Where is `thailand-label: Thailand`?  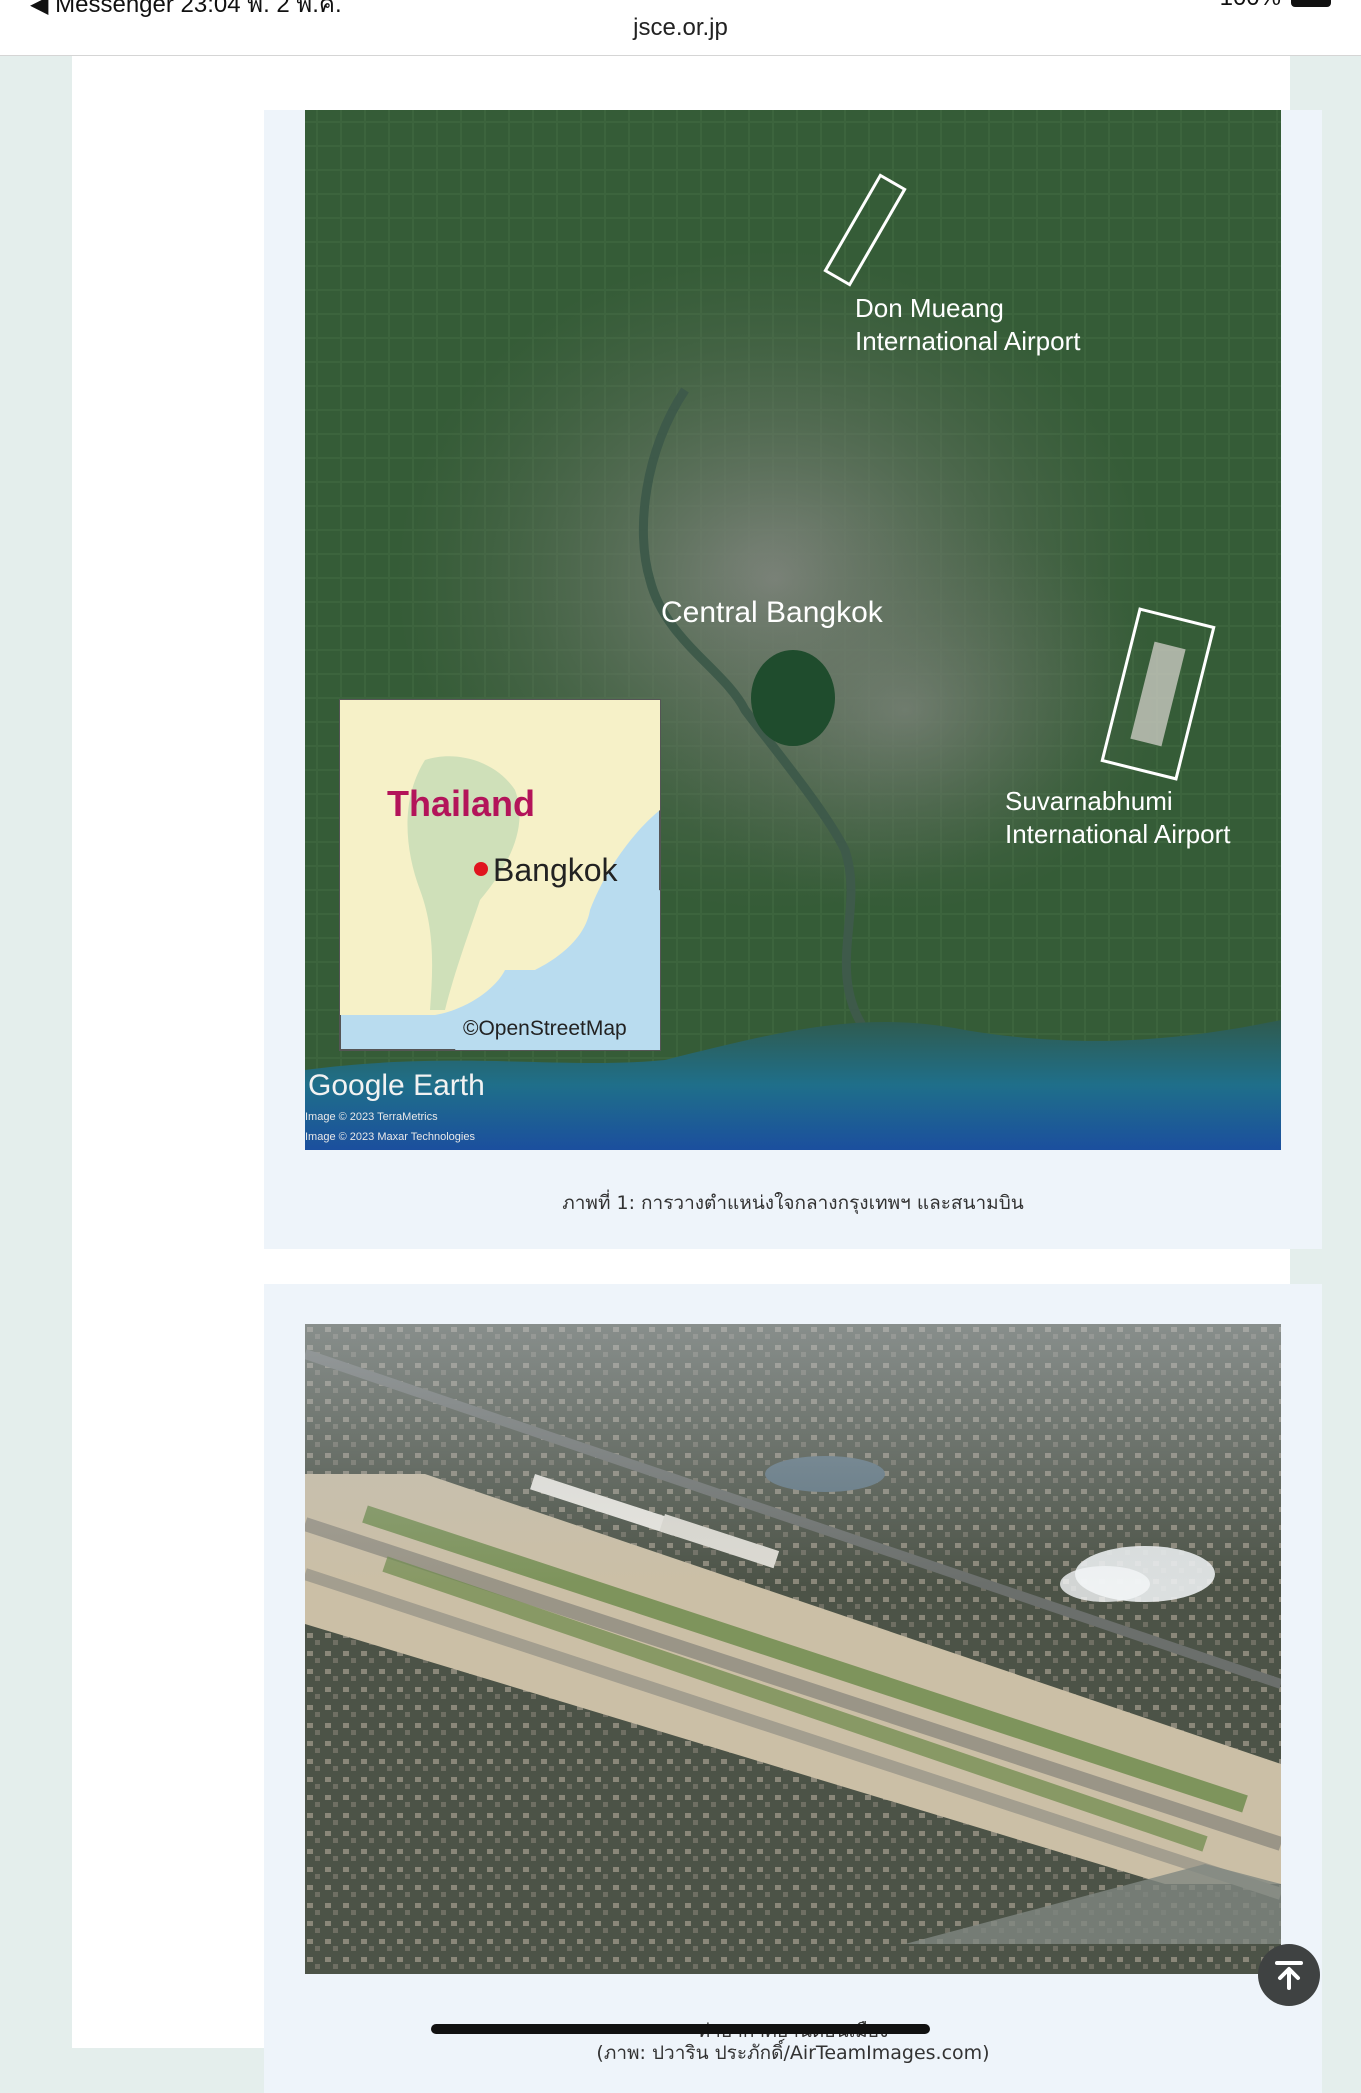
thailand-label: Thailand is located at coordinates (461, 803).